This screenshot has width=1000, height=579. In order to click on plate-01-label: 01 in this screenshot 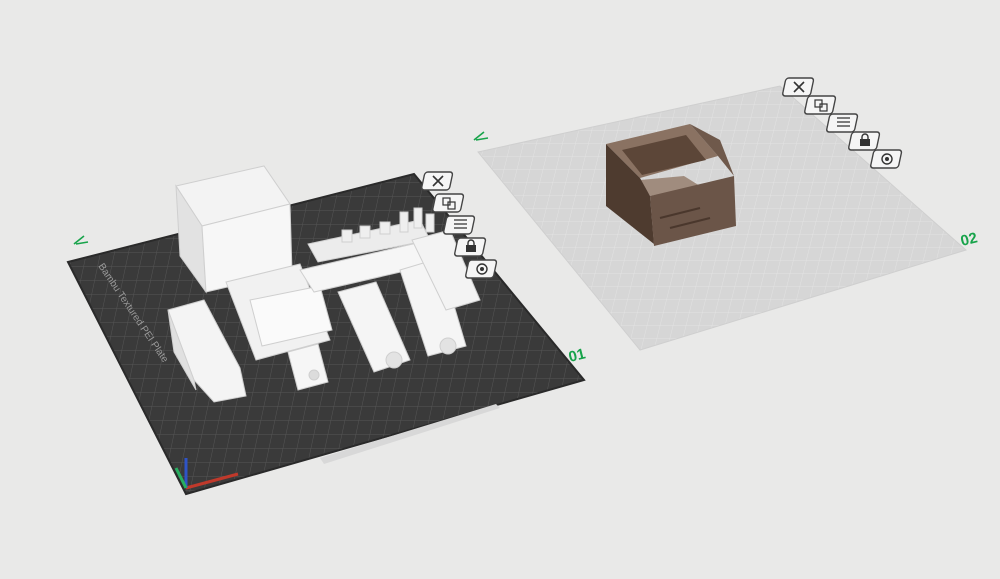, I will do `click(577, 355)`.